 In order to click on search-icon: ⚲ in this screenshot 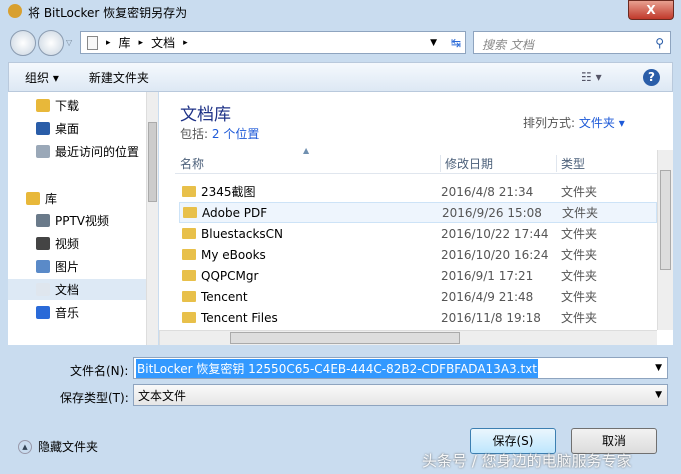, I will do `click(659, 43)`.